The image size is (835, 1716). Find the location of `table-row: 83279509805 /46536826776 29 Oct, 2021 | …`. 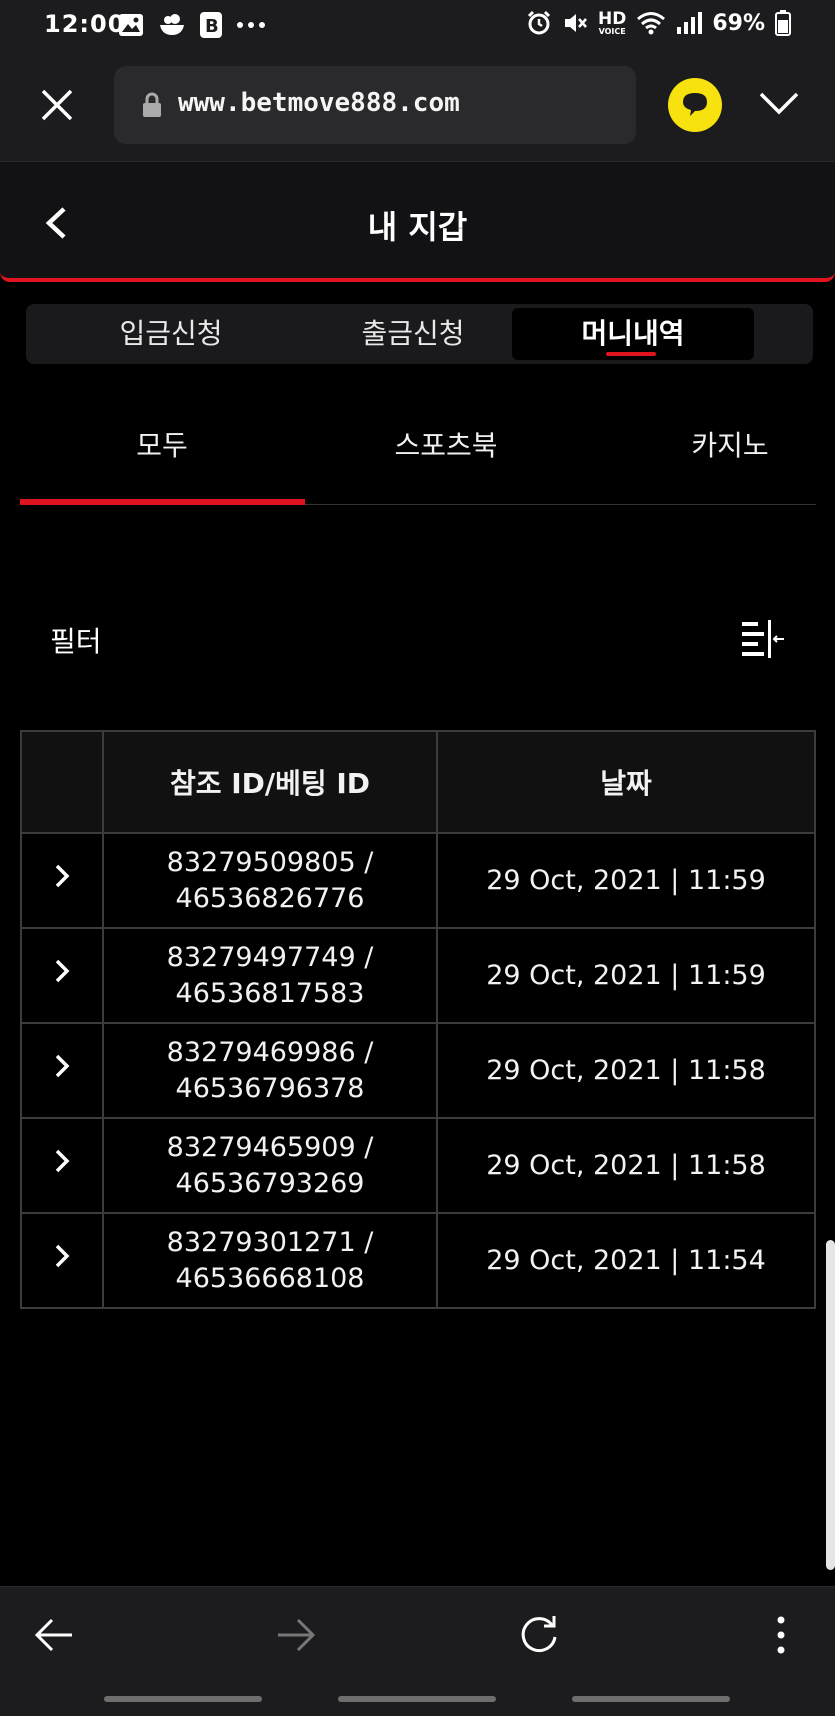

table-row: 83279509805 /46536826776 29 Oct, 2021 | … is located at coordinates (418, 880).